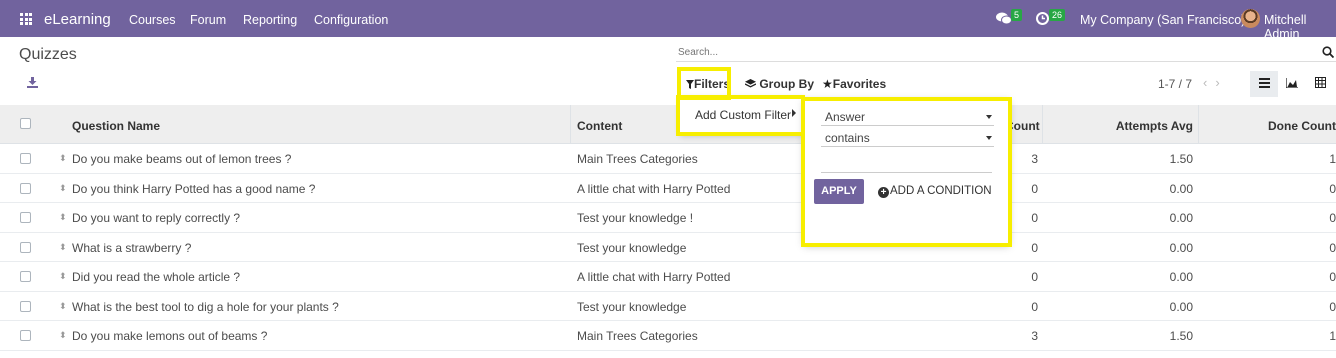 This screenshot has height=358, width=1336. What do you see at coordinates (1221, 82) in the screenshot?
I see `chevron-right-icon: ›` at bounding box center [1221, 82].